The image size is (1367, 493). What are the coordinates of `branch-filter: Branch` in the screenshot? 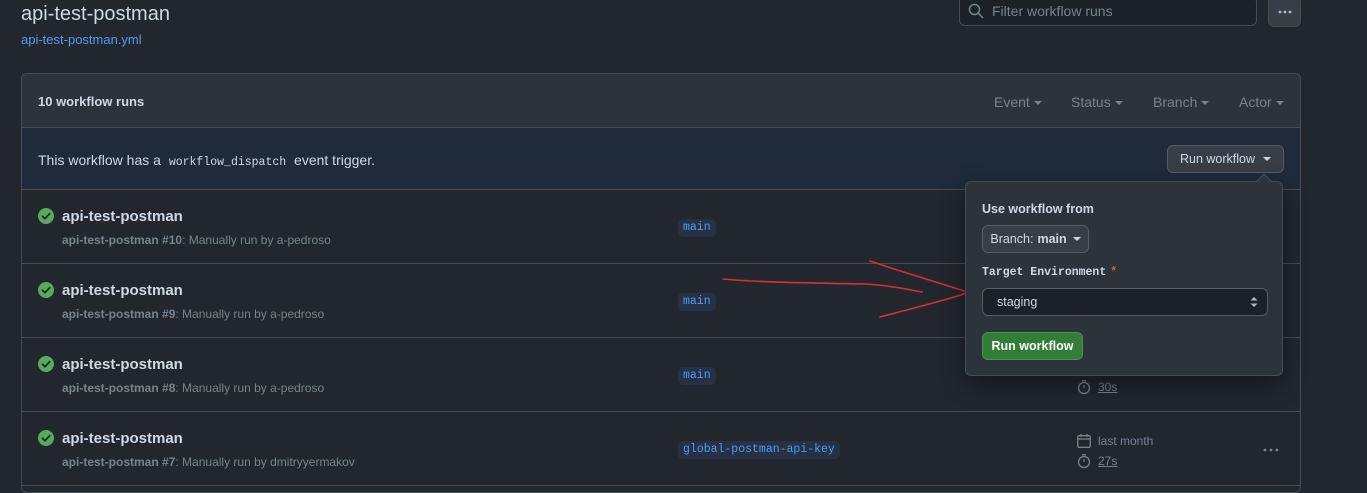 It's located at (1181, 102).